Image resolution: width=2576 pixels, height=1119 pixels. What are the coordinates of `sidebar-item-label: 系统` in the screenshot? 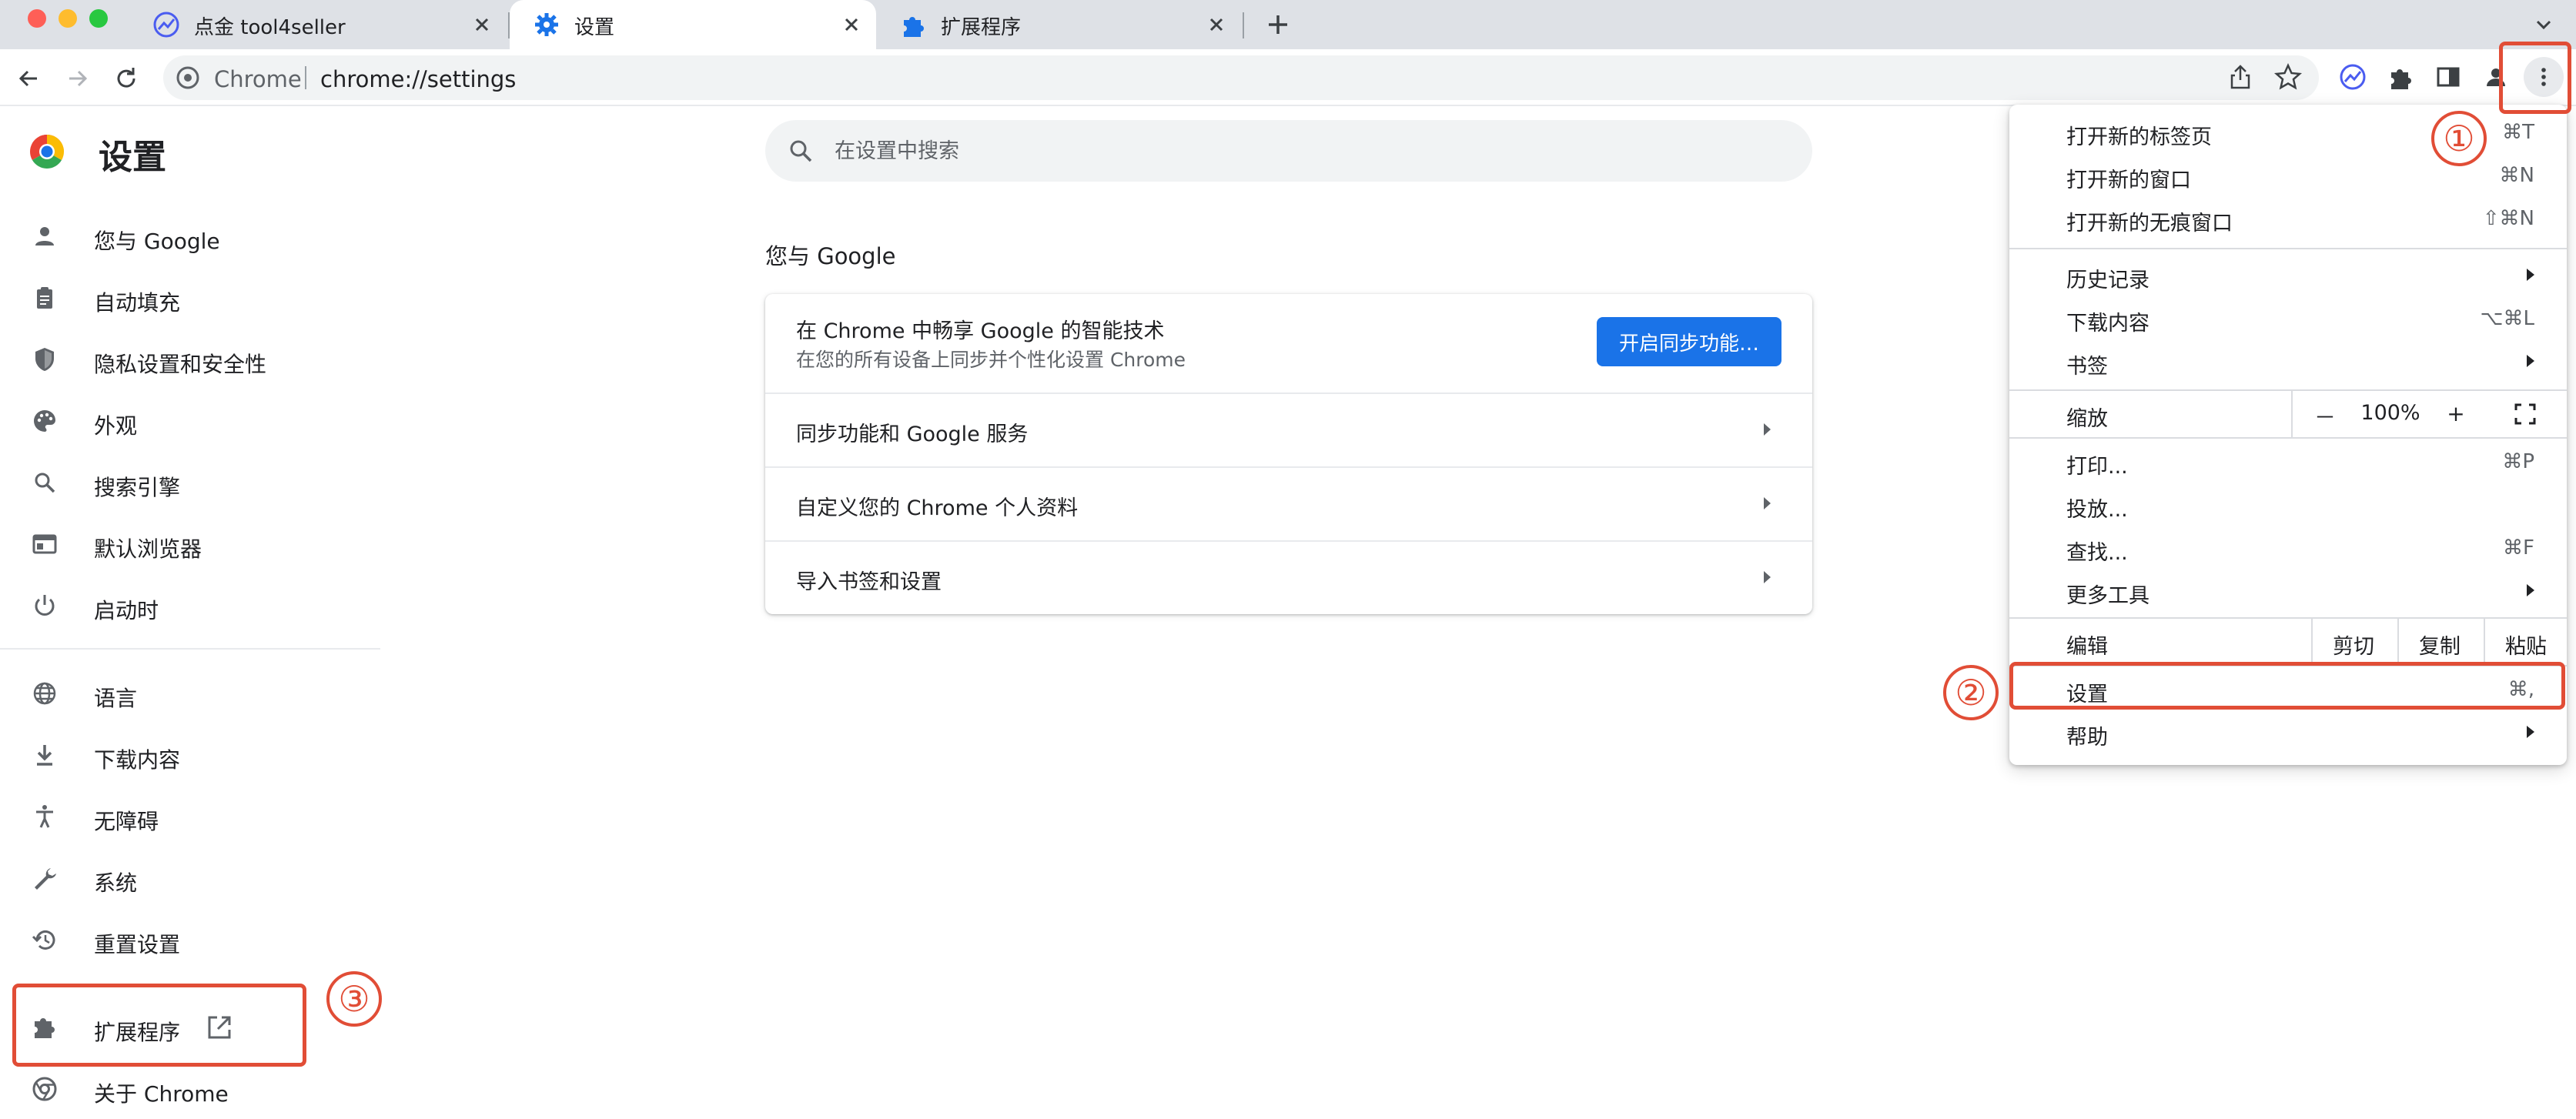 It's located at (116, 883).